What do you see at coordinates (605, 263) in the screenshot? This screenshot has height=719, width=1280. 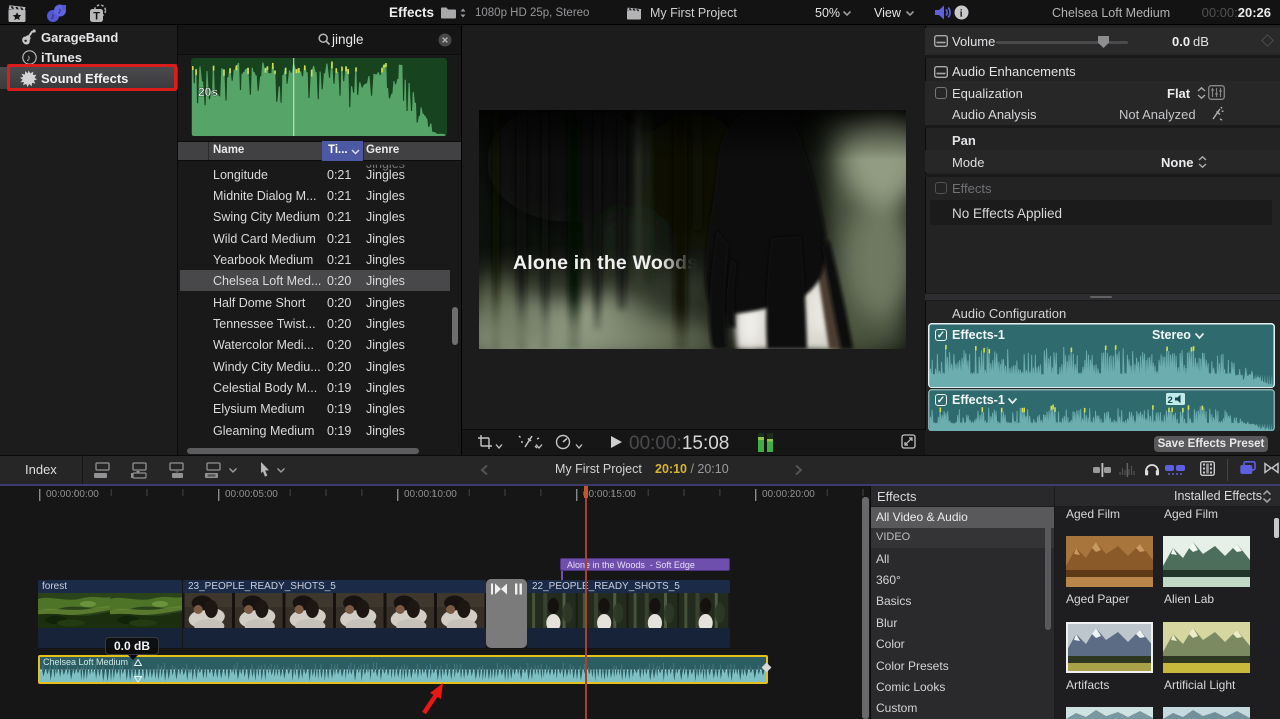 I see `svg-text: Alone in the Woods` at bounding box center [605, 263].